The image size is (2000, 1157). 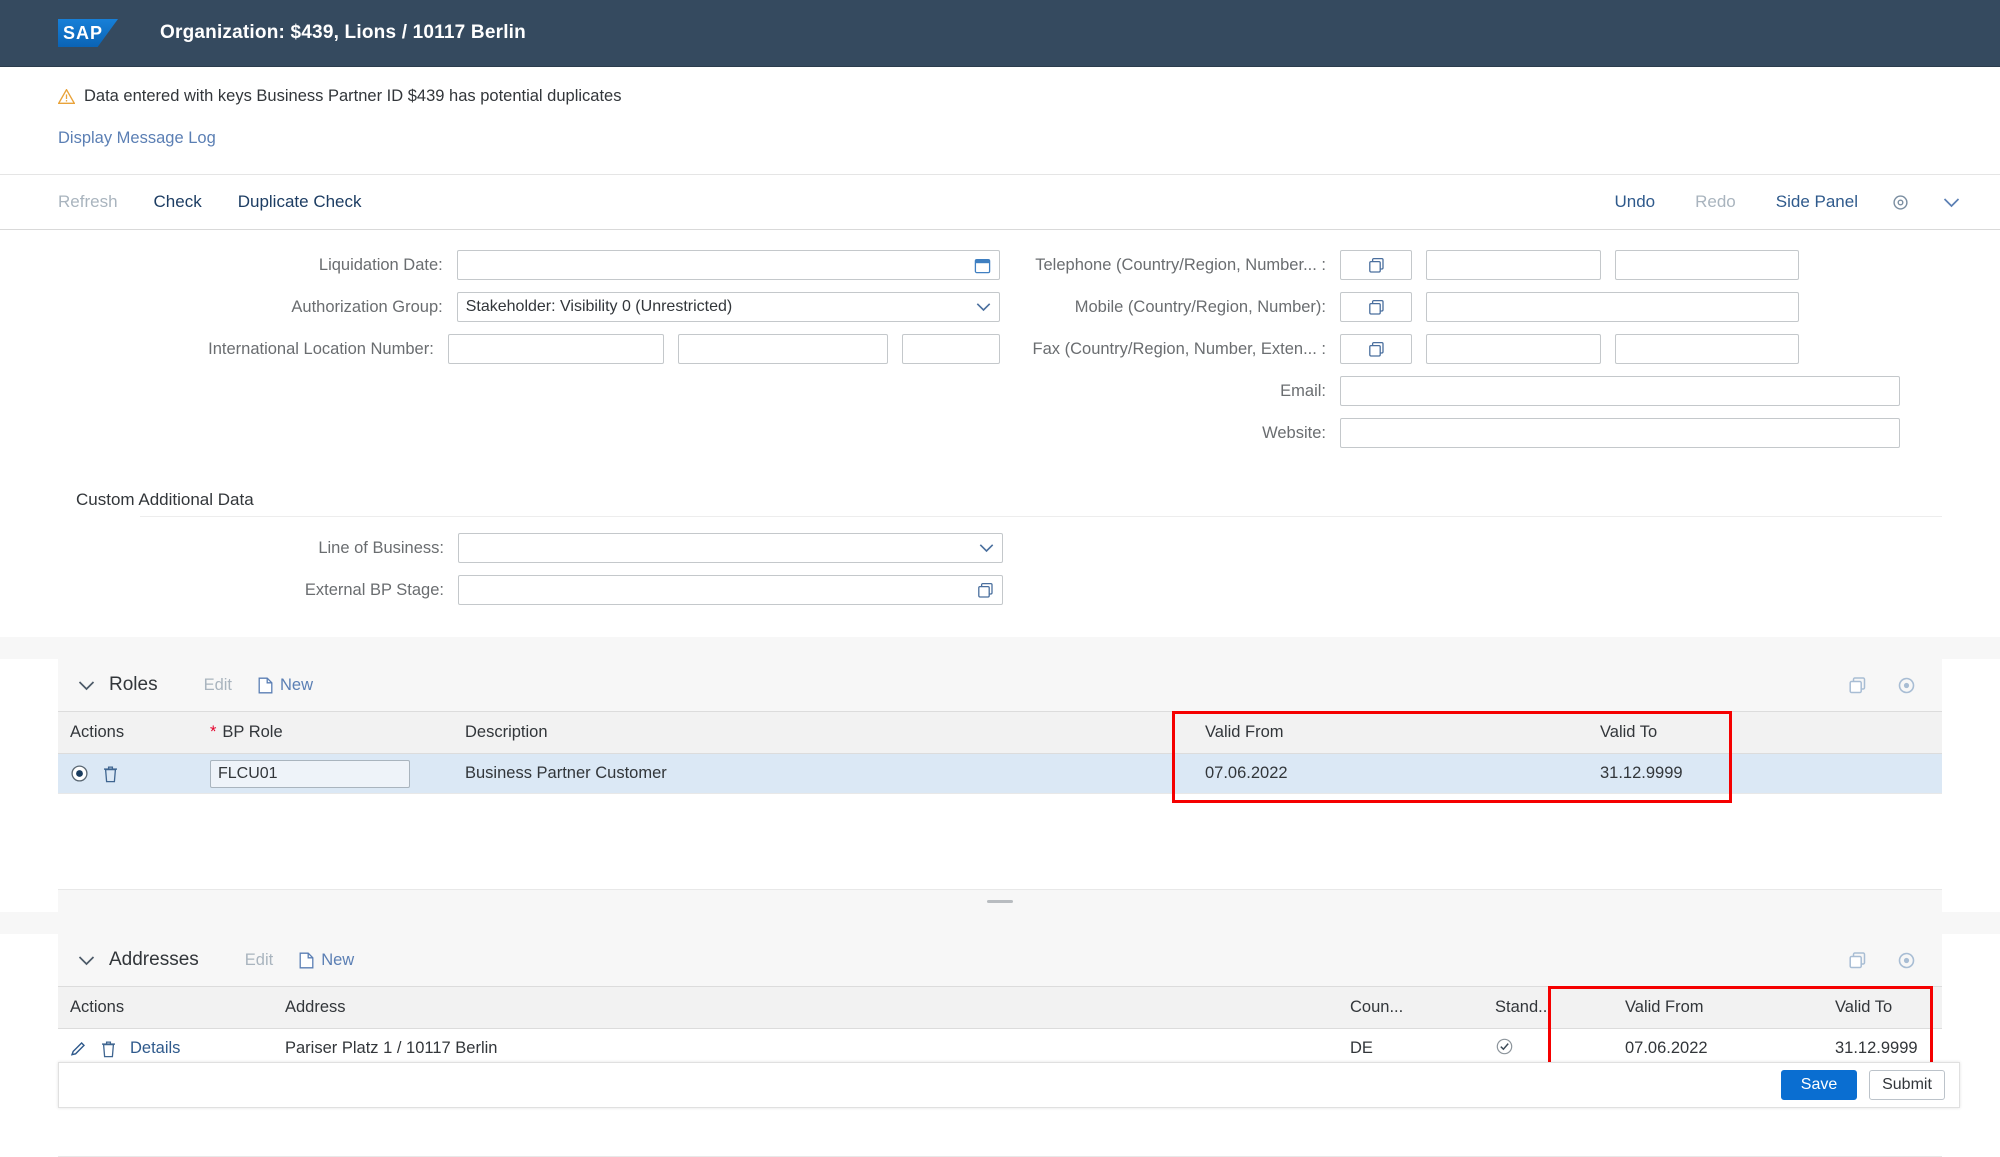 I want to click on liquidation-date-input, so click(x=728, y=265).